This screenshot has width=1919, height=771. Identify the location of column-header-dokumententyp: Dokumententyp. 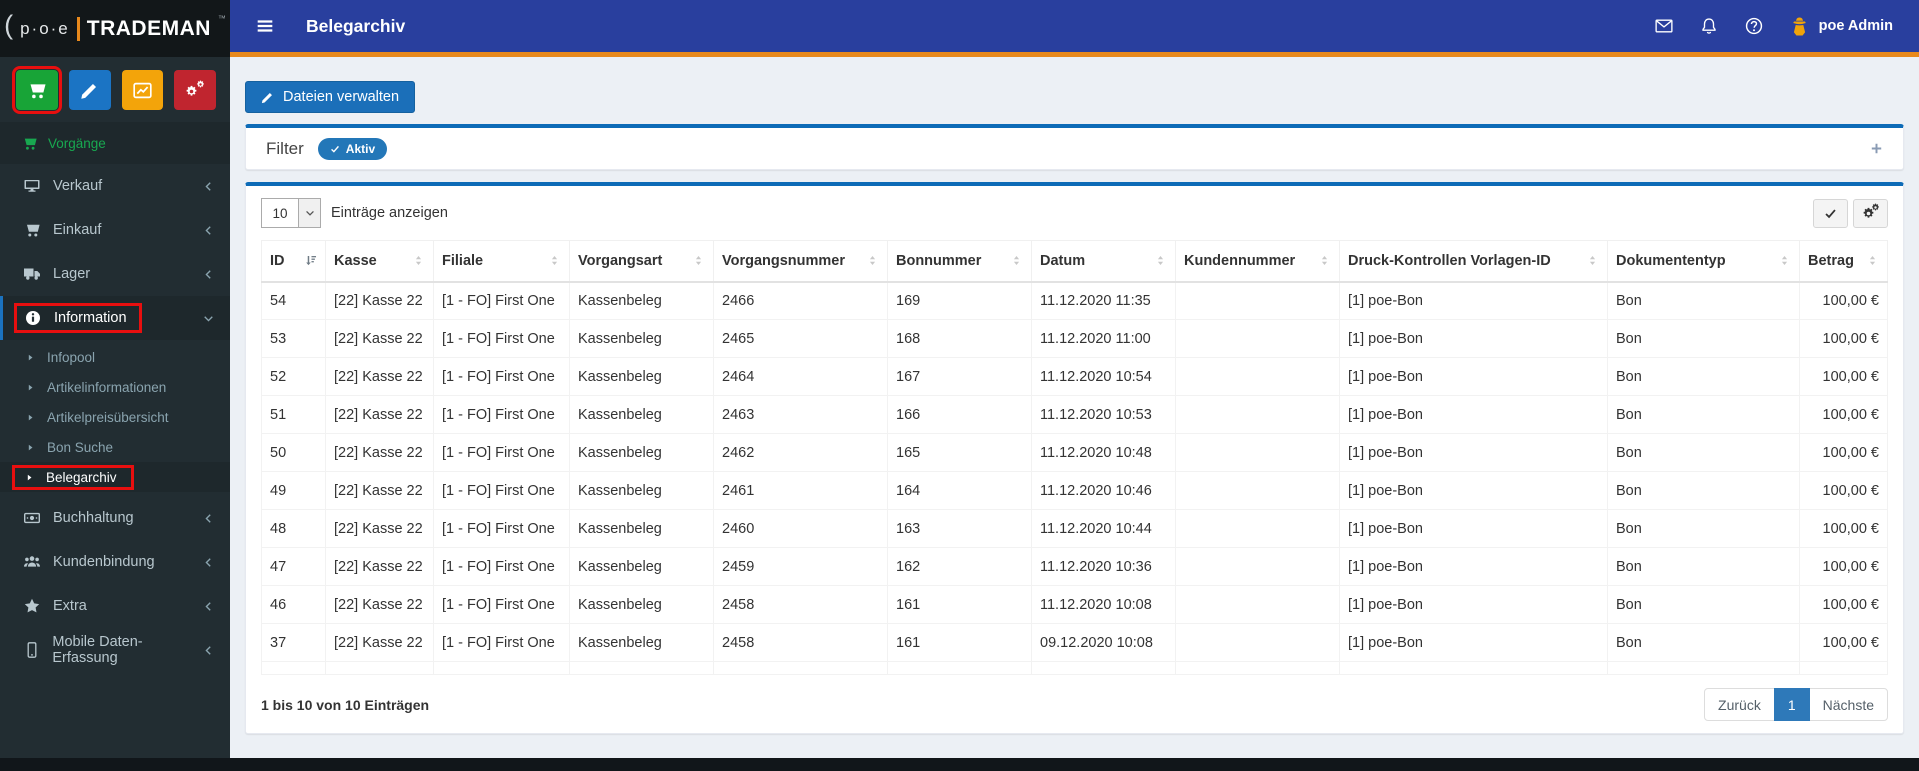
(1703, 261).